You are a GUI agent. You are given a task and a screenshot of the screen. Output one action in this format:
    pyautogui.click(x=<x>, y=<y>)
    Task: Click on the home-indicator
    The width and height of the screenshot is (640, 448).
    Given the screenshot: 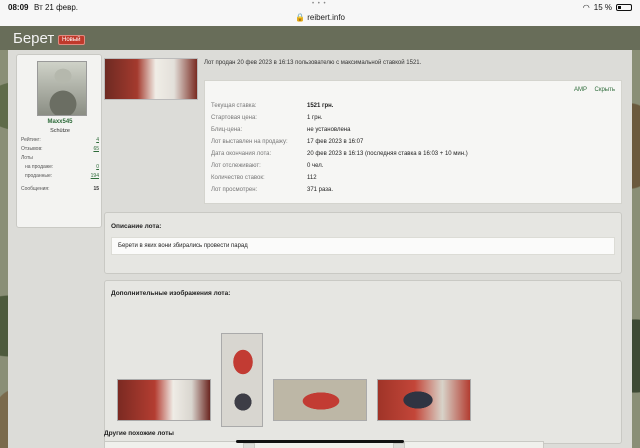 What is the action you would take?
    pyautogui.click(x=320, y=441)
    